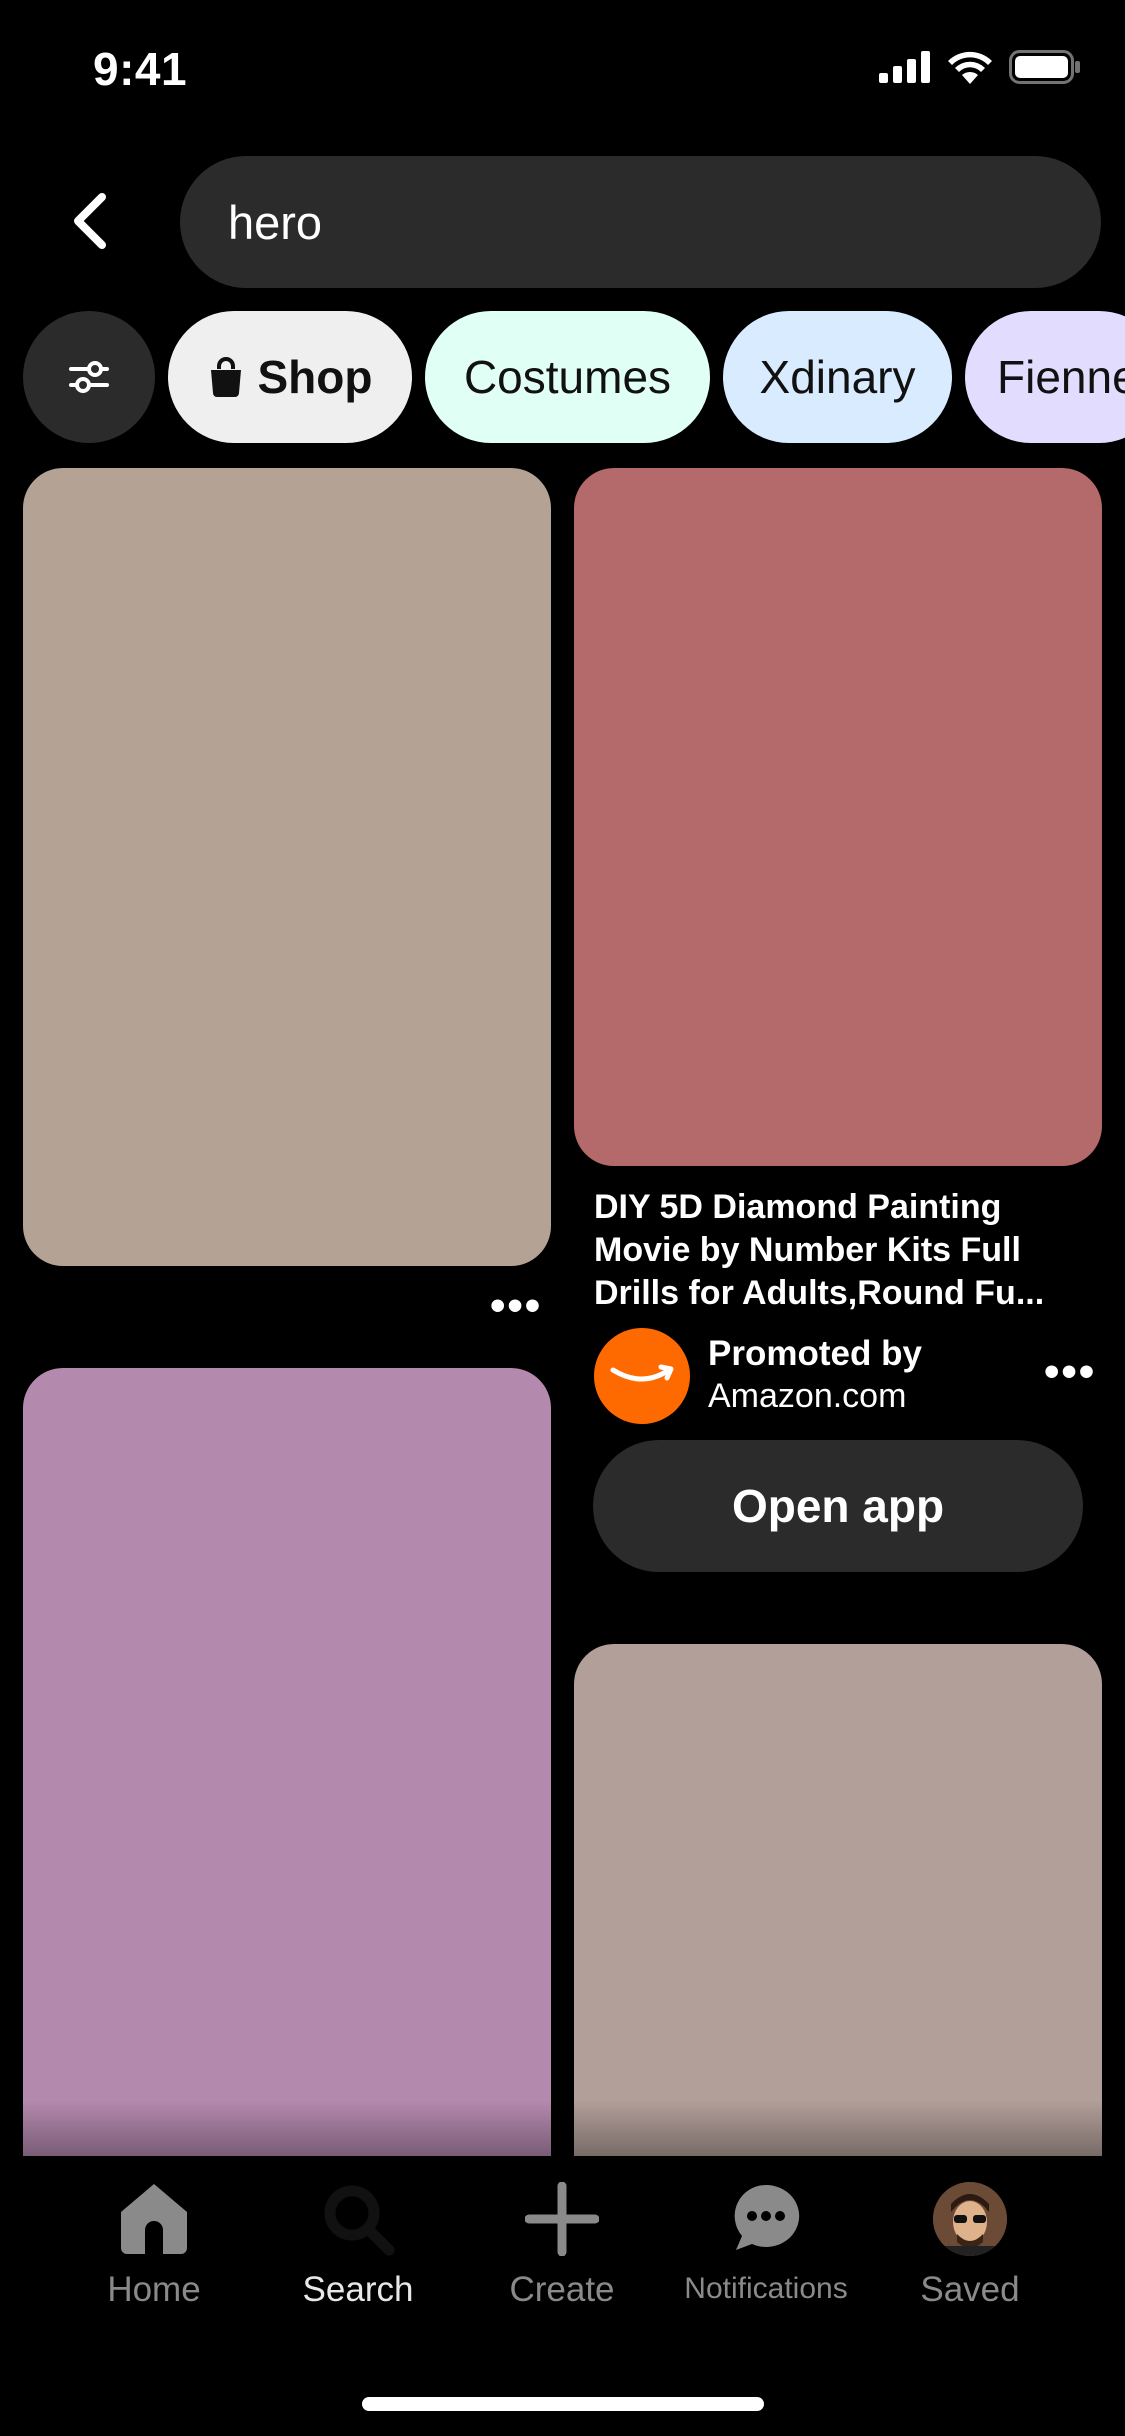 The height and width of the screenshot is (2436, 1125). I want to click on chip-label: Fienne, so click(1061, 377).